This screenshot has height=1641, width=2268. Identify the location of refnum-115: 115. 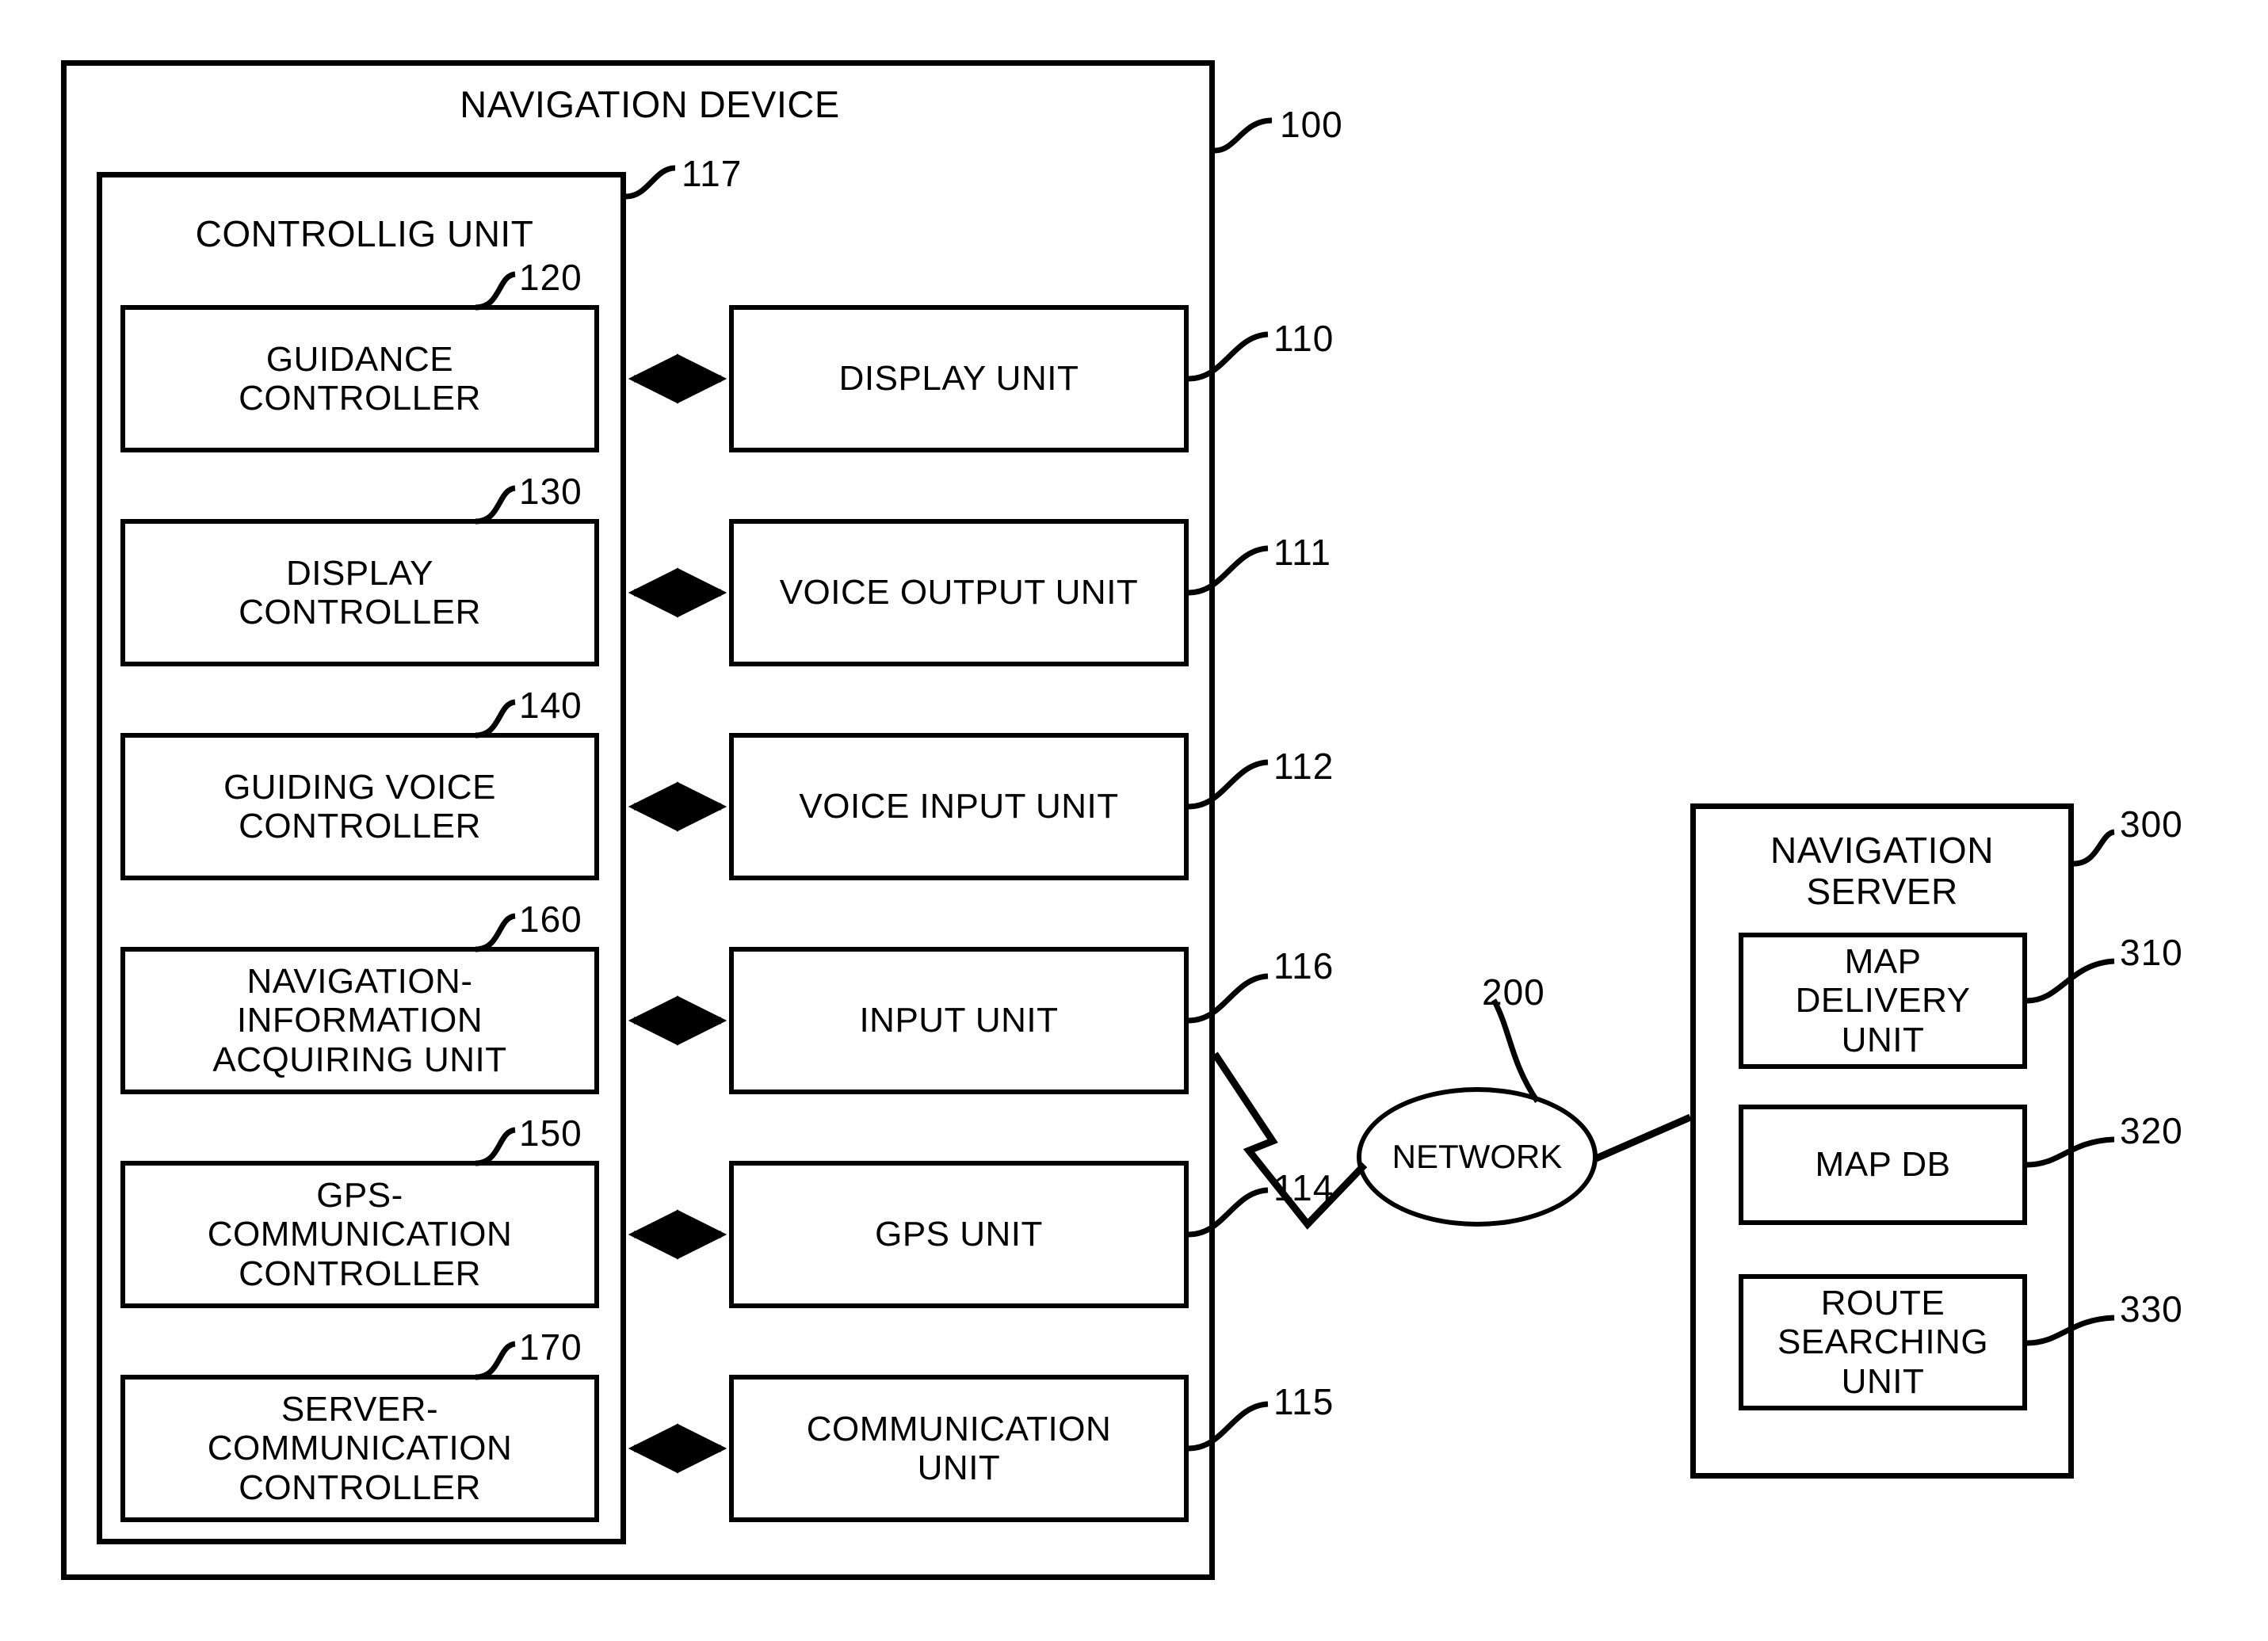
(1303, 1401).